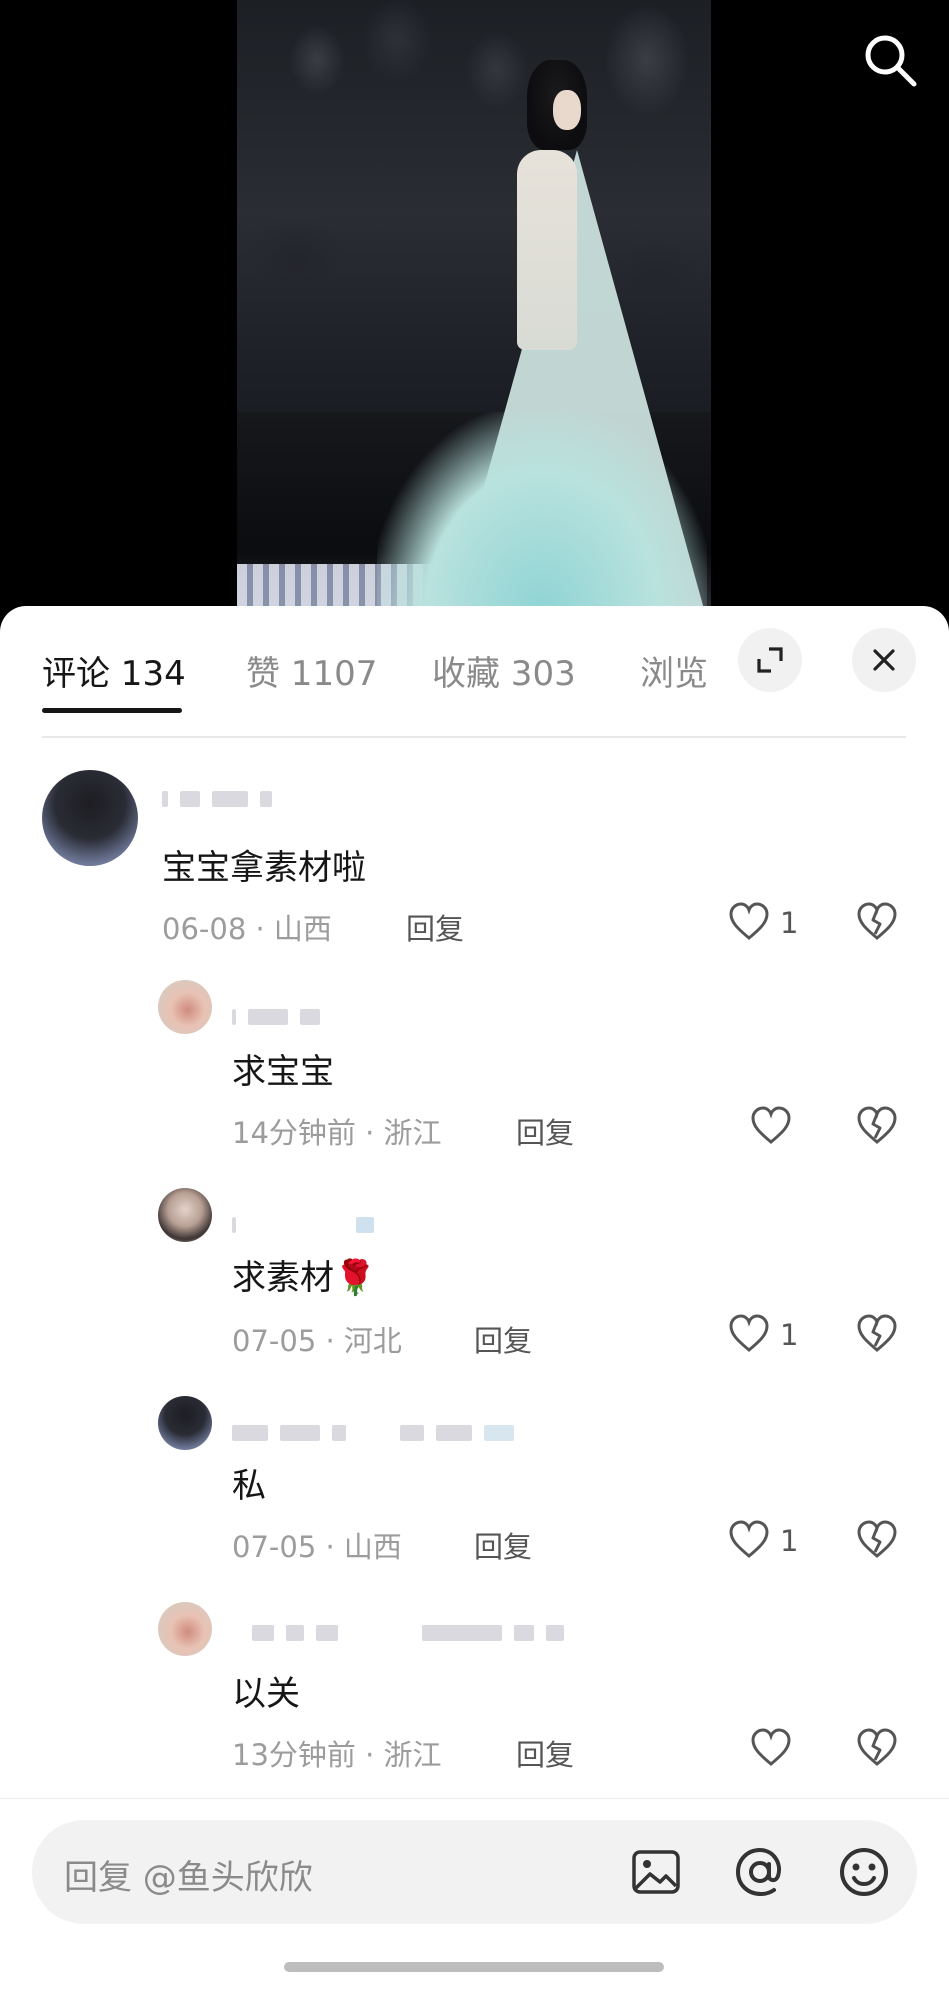 The height and width of the screenshot is (1990, 949). I want to click on comment-item: 宝宝拿素材啦 06-08 · 山西 回复 1, so click(474, 860).